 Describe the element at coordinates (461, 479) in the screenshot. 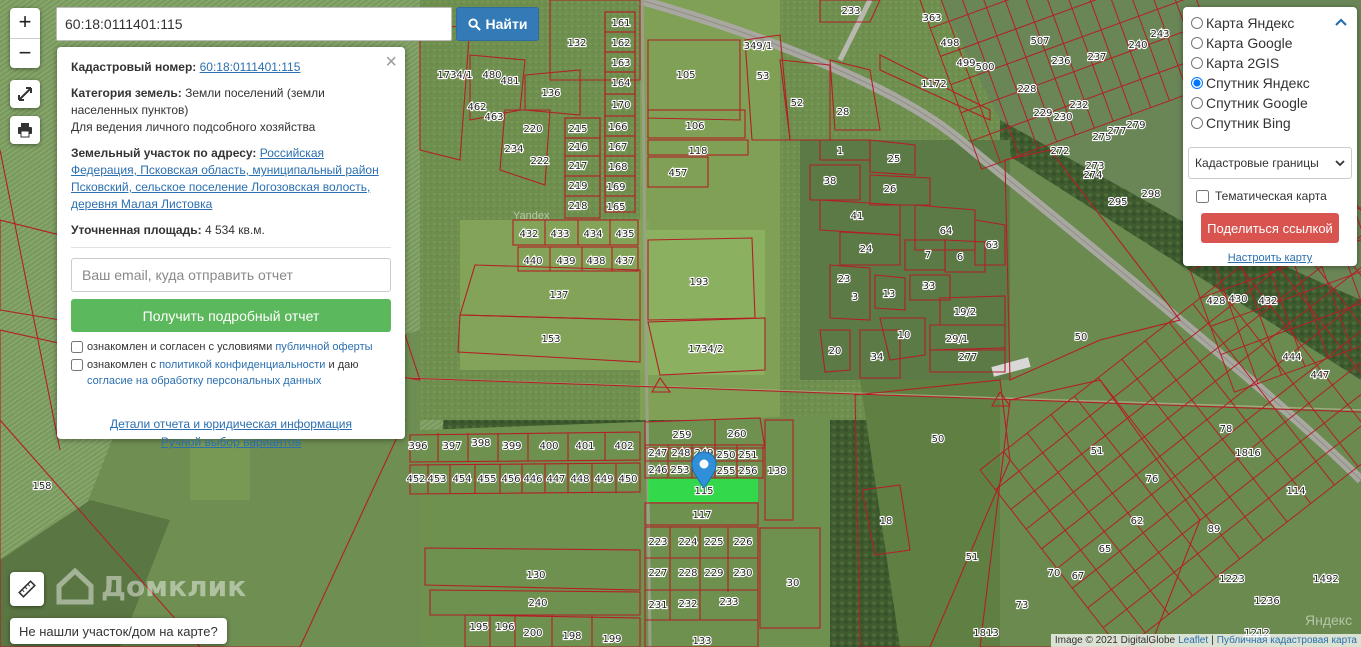

I see `parcel-label: 454` at that location.